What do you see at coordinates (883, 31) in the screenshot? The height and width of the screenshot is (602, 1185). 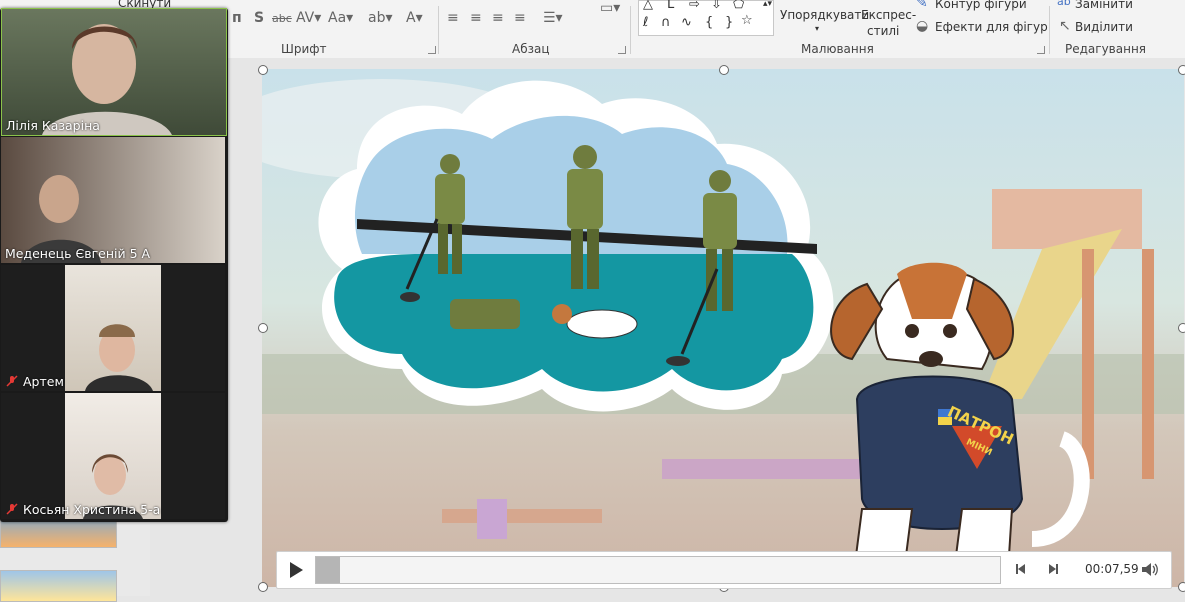 I see `quick-styles-button-line2: стилі` at bounding box center [883, 31].